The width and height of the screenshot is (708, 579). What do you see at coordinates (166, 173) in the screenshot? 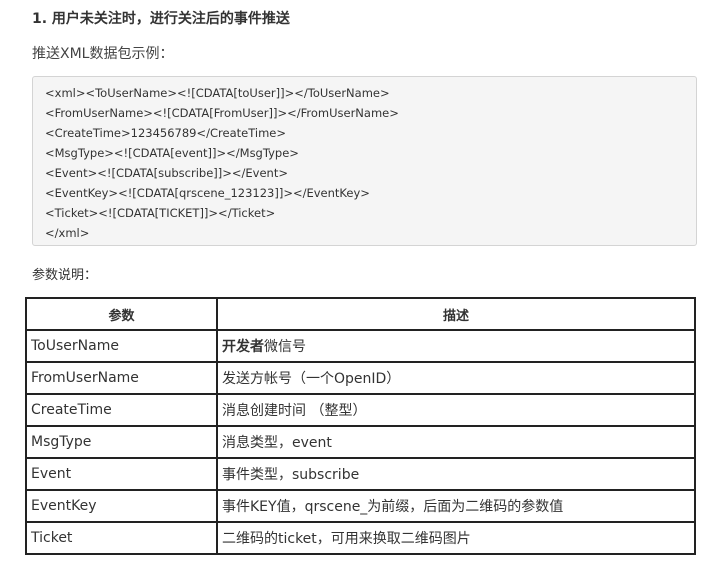
I see `code-line: <Event><![CDATA[subscribe]]></Event>` at bounding box center [166, 173].